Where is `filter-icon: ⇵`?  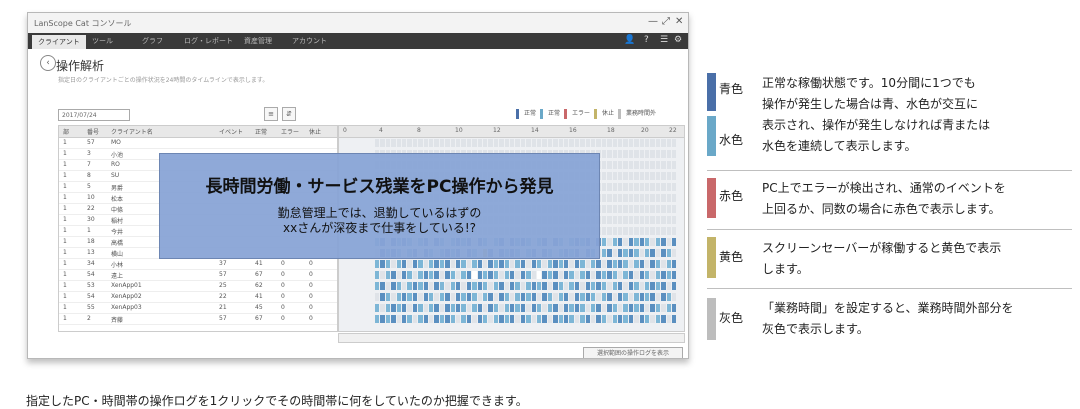
filter-icon: ⇵ is located at coordinates (289, 114).